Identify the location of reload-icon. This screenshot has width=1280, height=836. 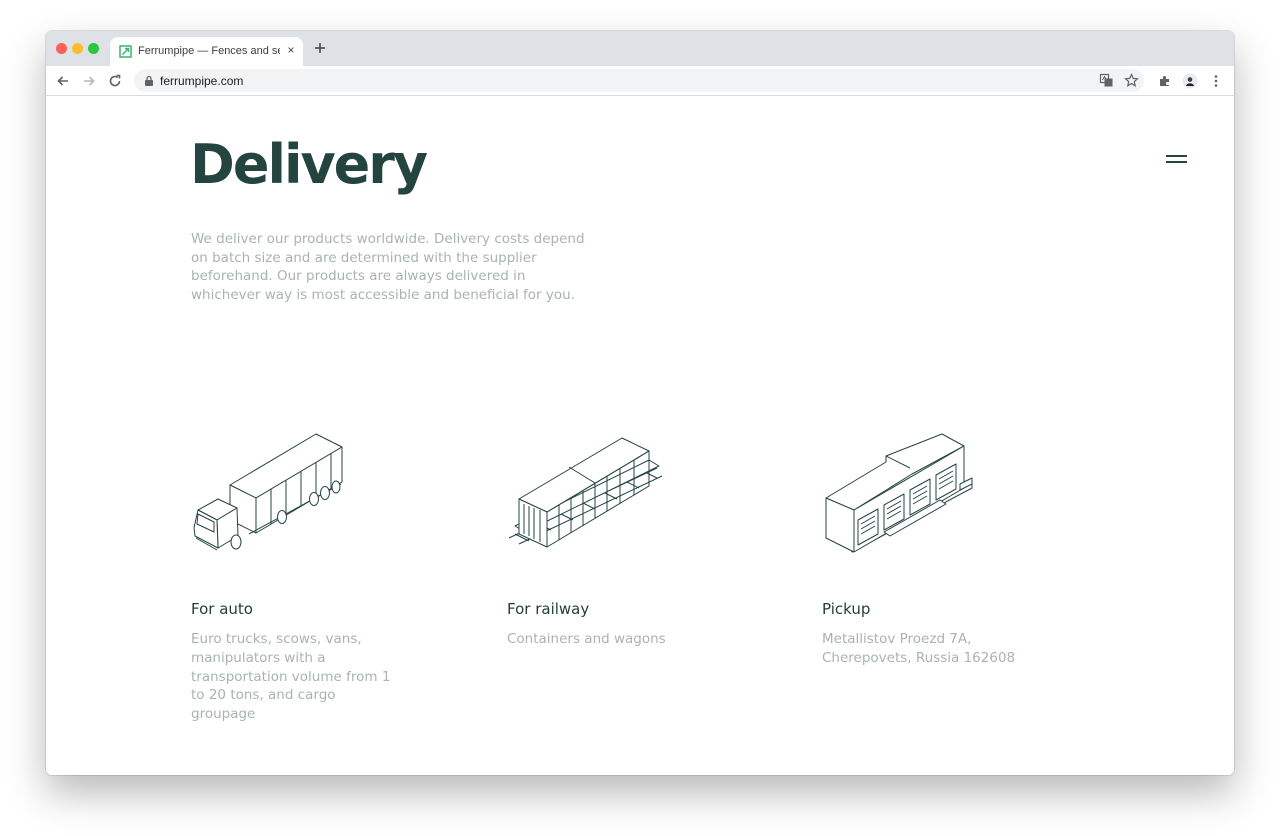
(115, 81).